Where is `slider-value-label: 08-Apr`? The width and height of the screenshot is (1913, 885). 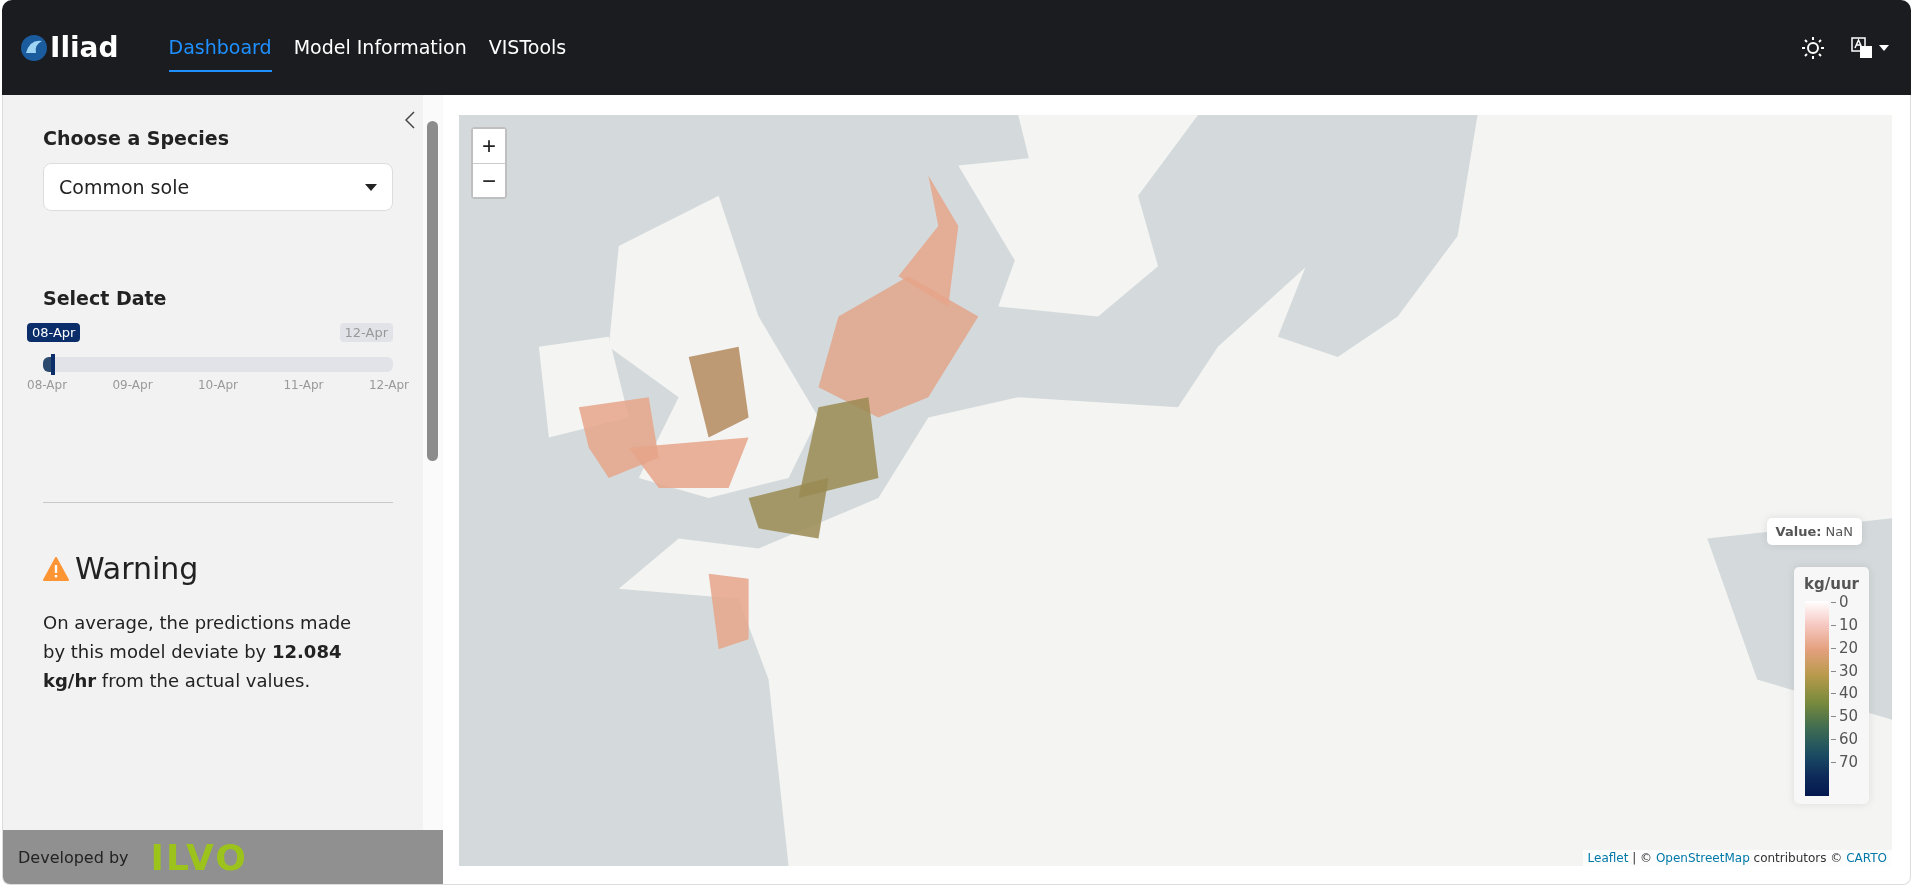 slider-value-label: 08-Apr is located at coordinates (54, 332).